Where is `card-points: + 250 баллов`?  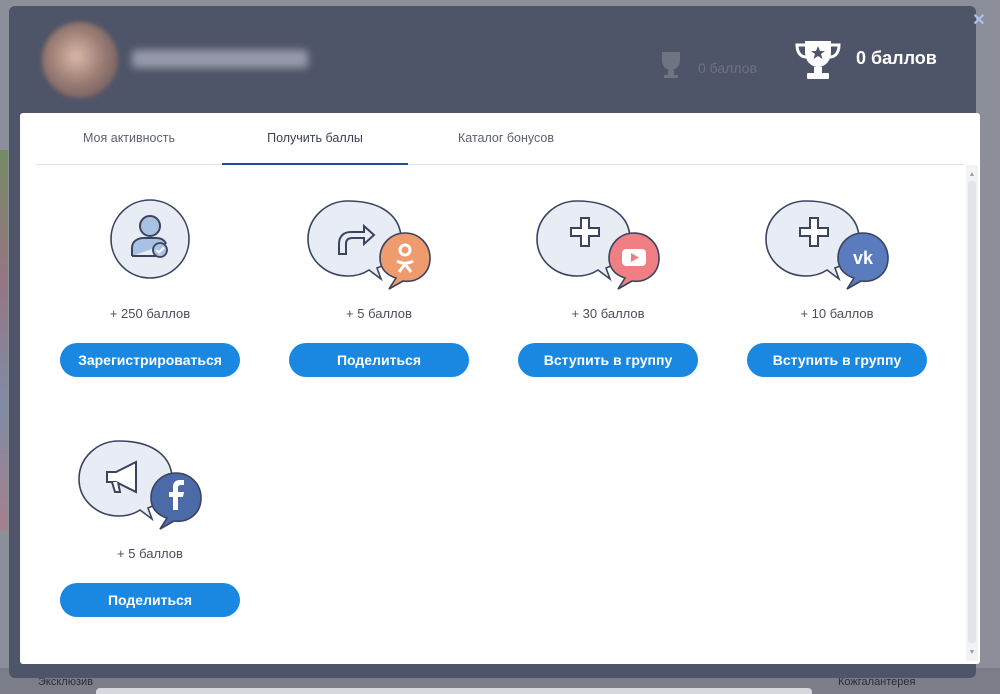 card-points: + 250 баллов is located at coordinates (150, 313).